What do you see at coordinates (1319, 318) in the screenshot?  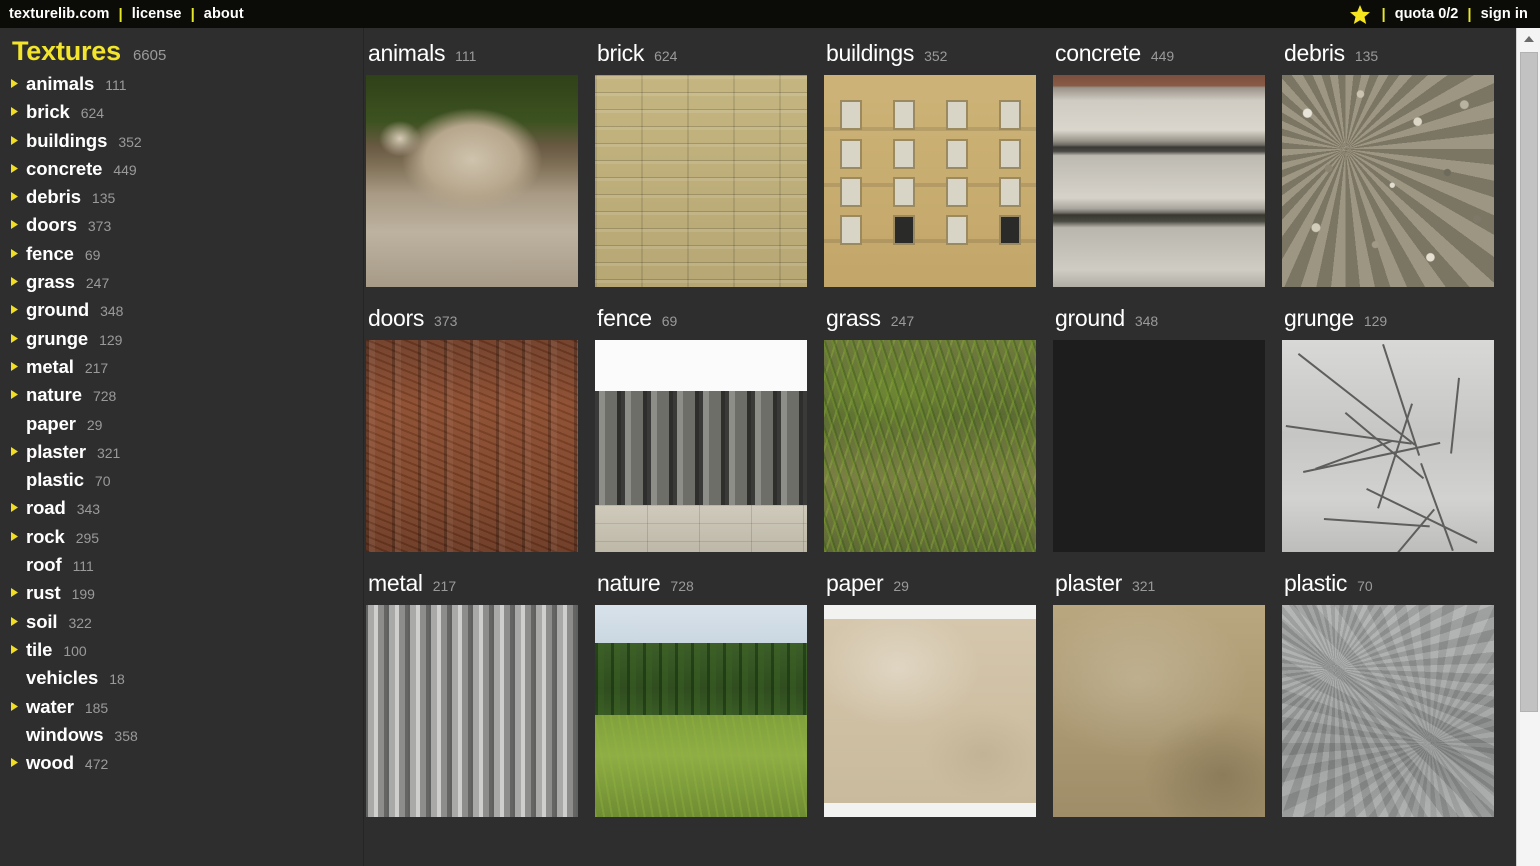 I see `tile-title: grunge` at bounding box center [1319, 318].